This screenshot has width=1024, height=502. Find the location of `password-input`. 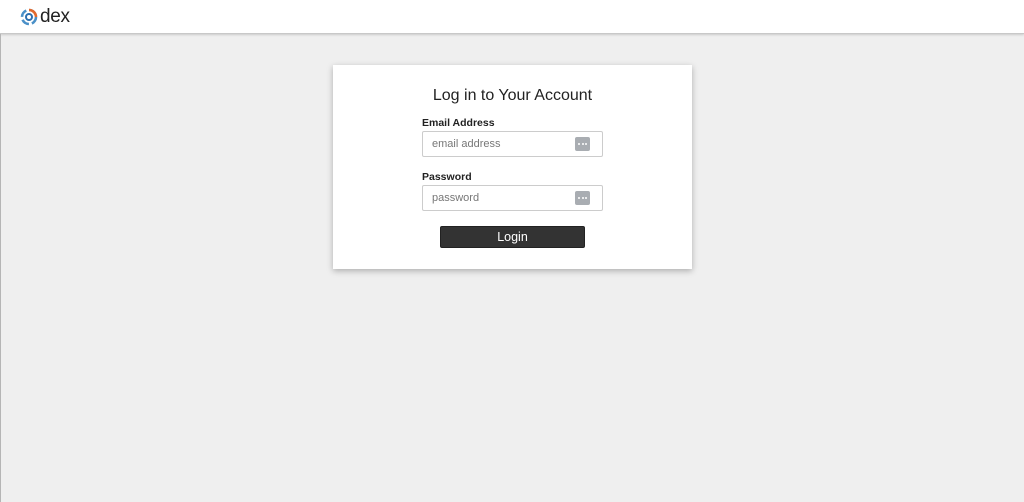

password-input is located at coordinates (498, 198).